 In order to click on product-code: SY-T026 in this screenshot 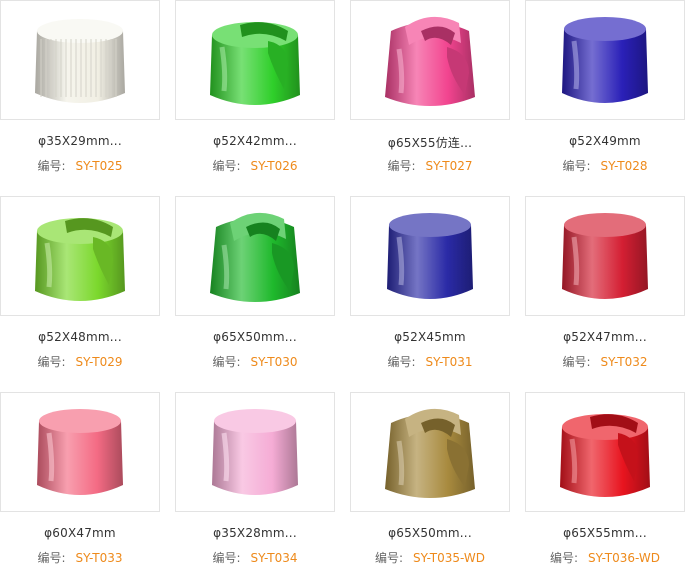, I will do `click(274, 166)`.